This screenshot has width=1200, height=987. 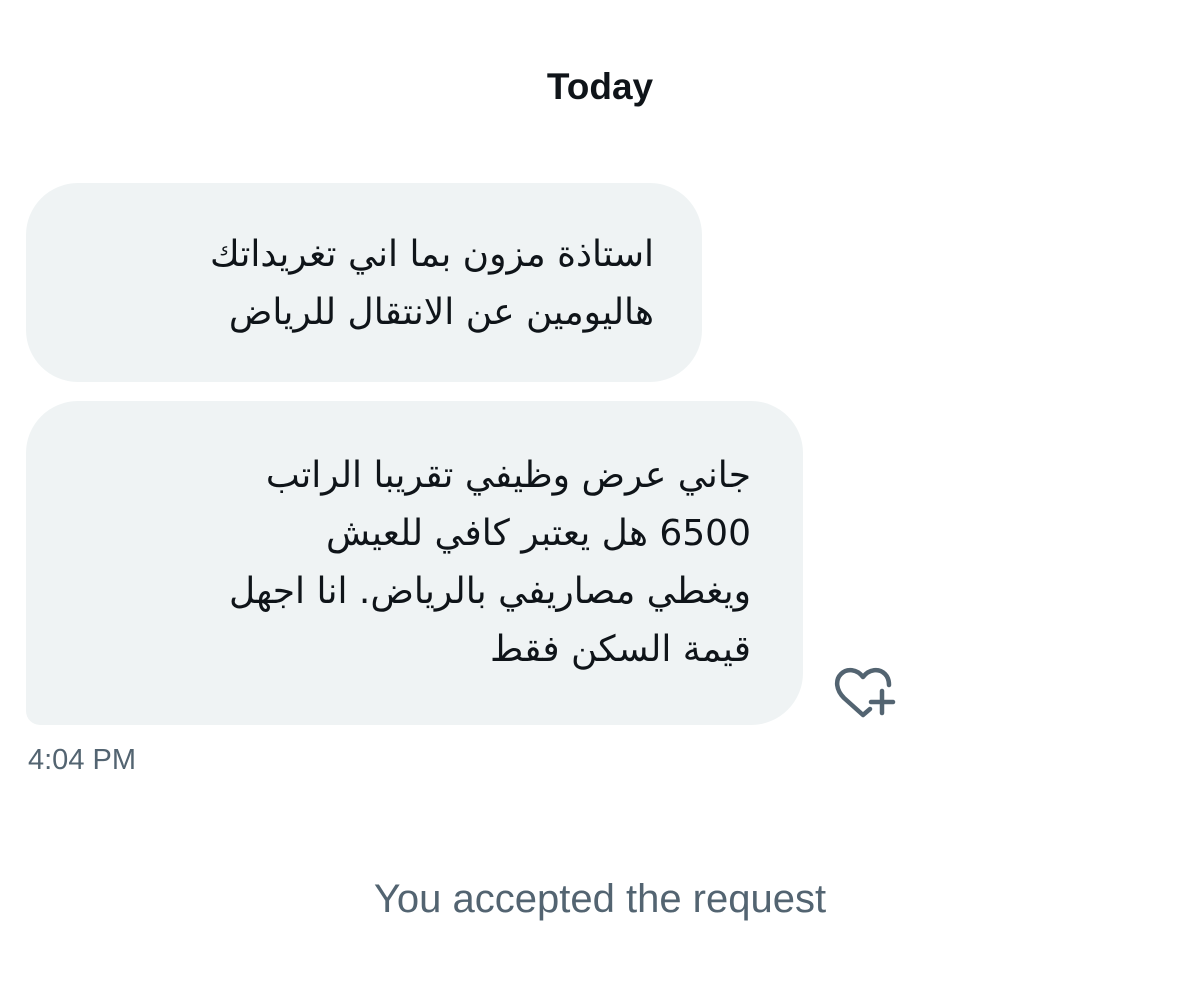 What do you see at coordinates (489, 591) in the screenshot?
I see `message-line: ويغطي مصاريفي بالرياض. انا اجهل` at bounding box center [489, 591].